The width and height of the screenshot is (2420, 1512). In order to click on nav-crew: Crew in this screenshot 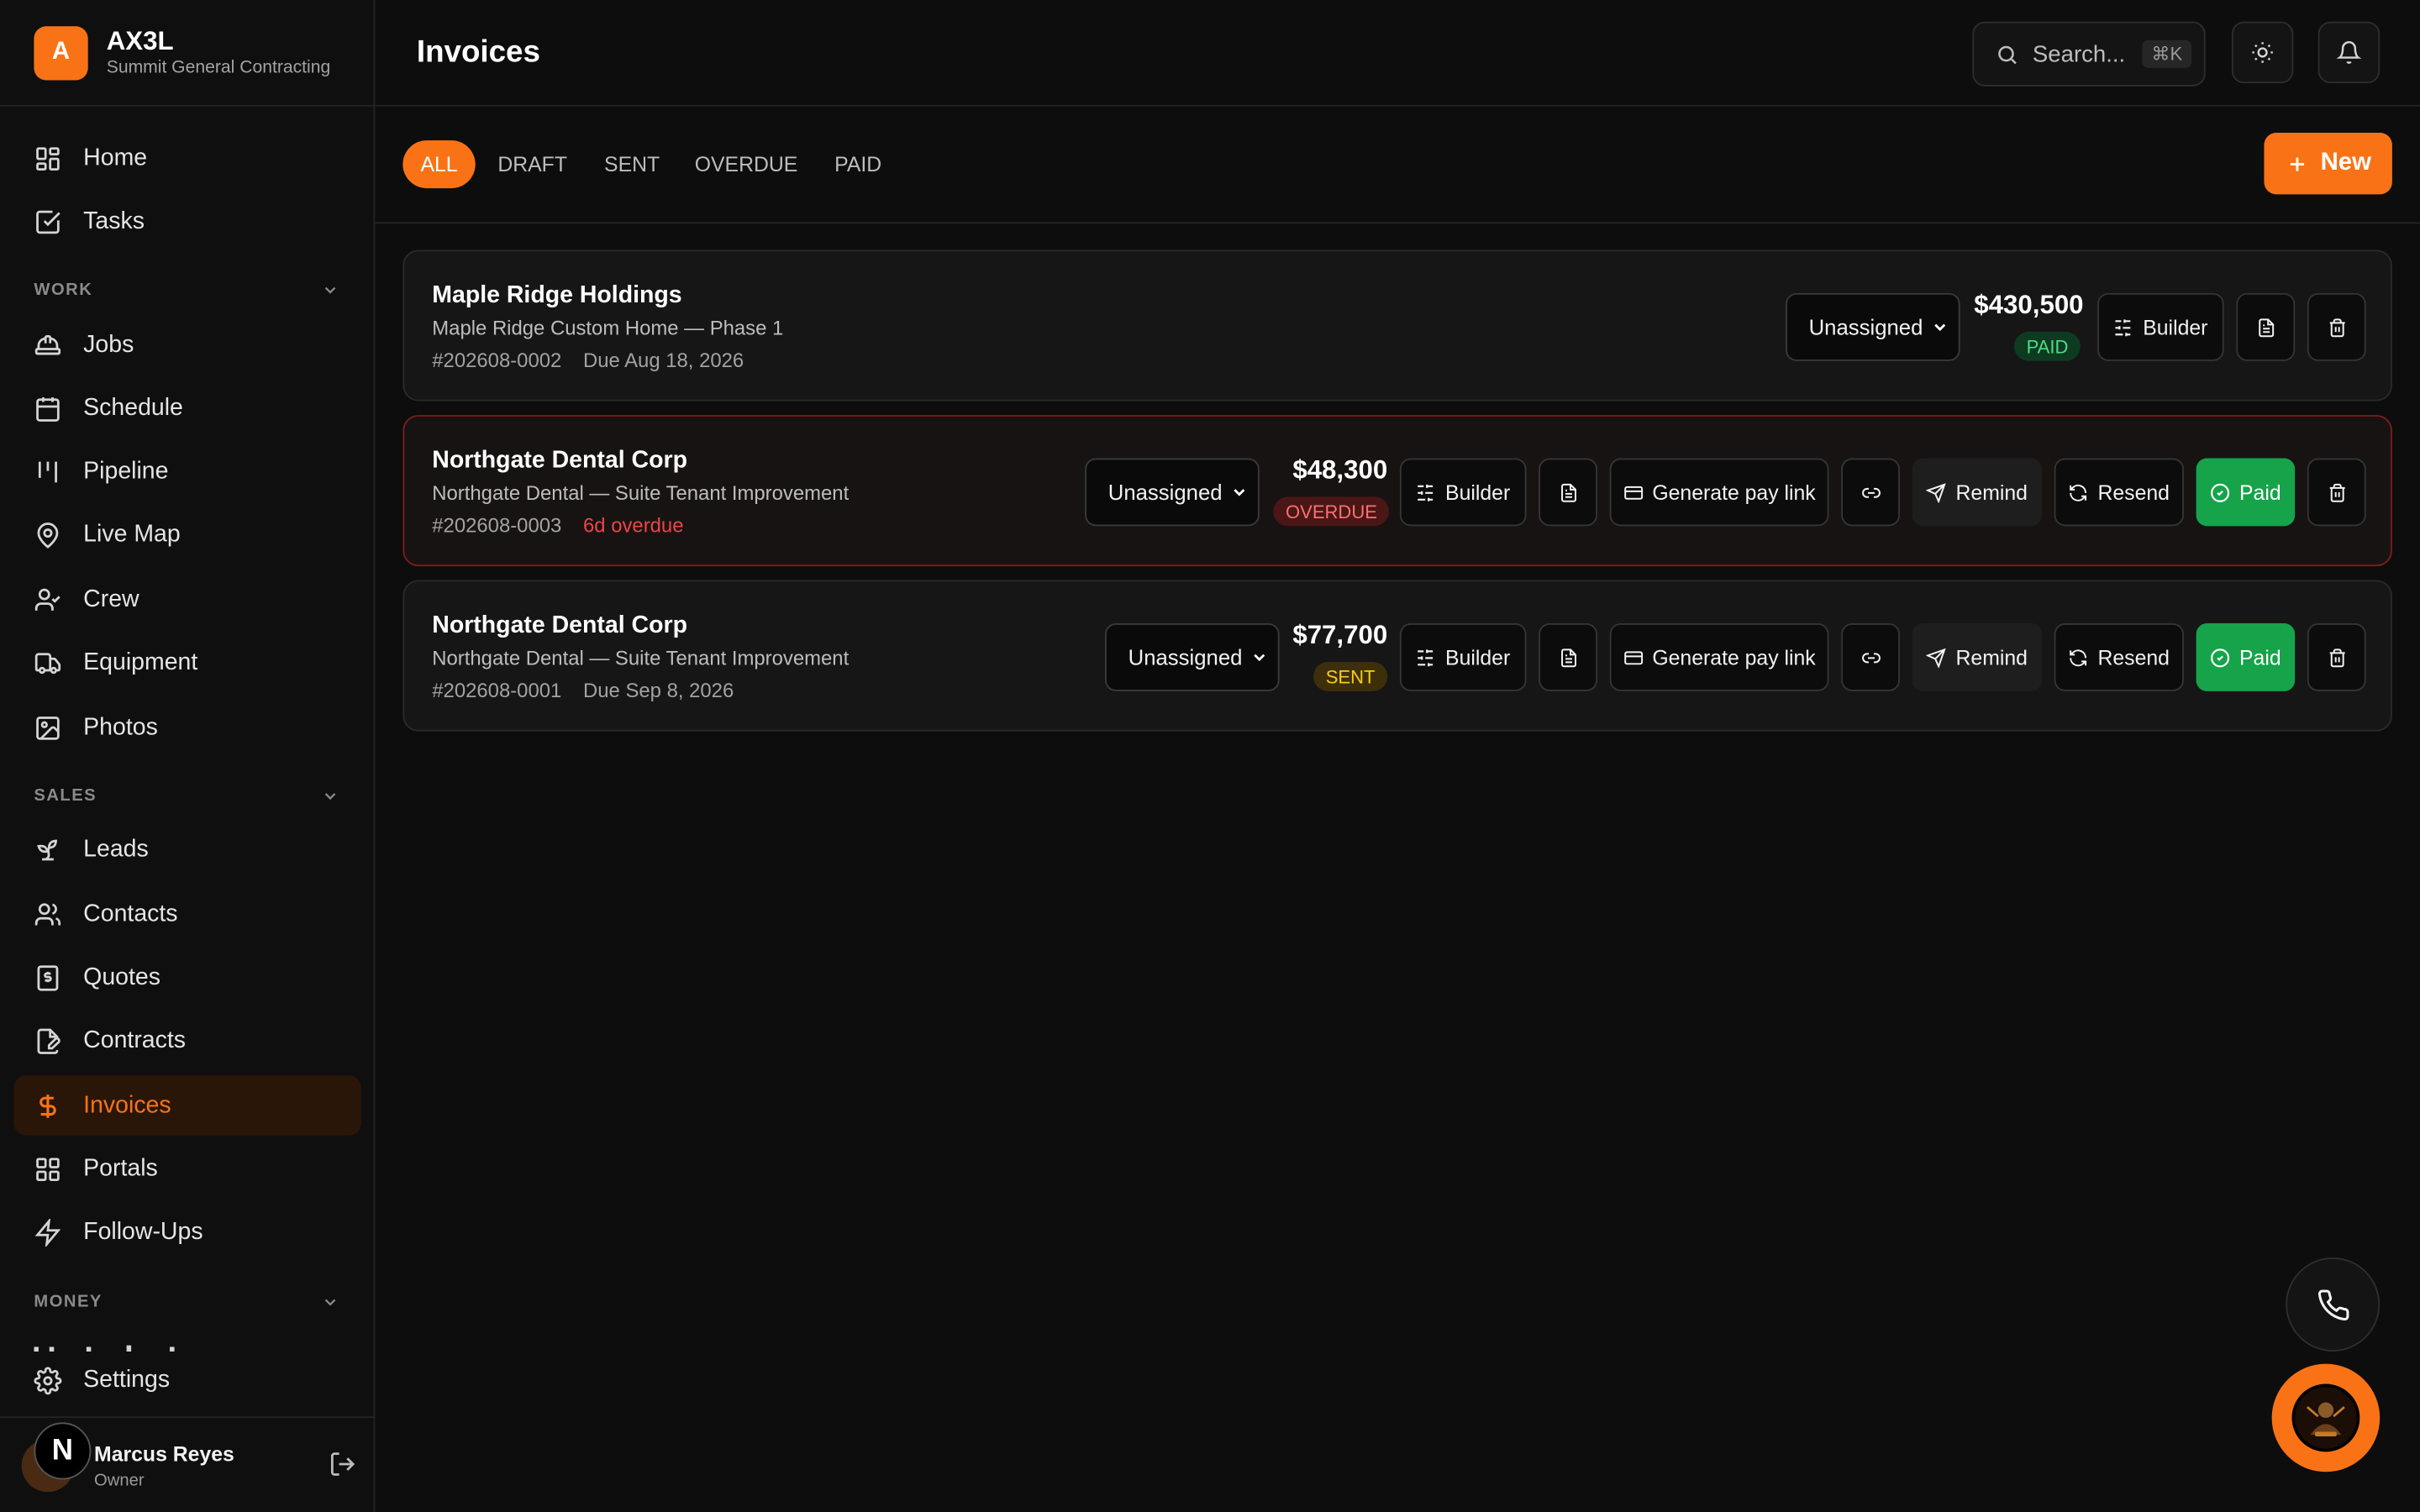, I will do `click(187, 600)`.